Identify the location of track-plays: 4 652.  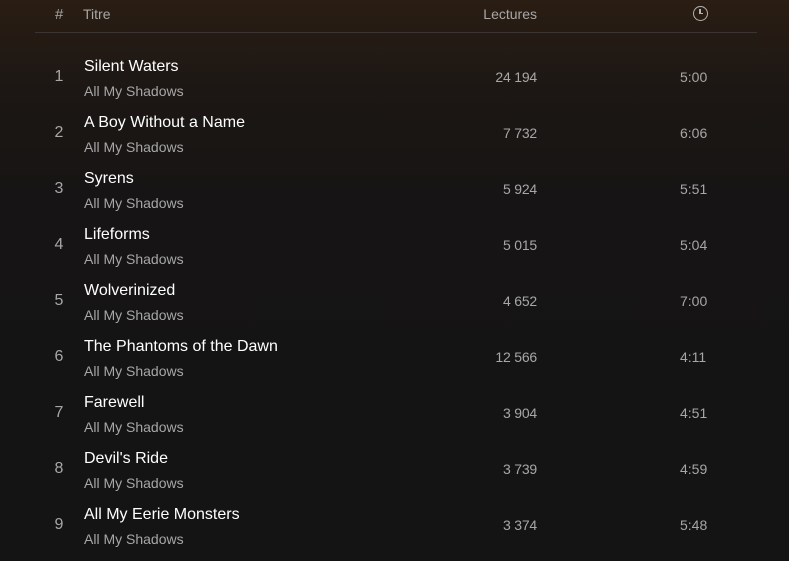
(519, 301).